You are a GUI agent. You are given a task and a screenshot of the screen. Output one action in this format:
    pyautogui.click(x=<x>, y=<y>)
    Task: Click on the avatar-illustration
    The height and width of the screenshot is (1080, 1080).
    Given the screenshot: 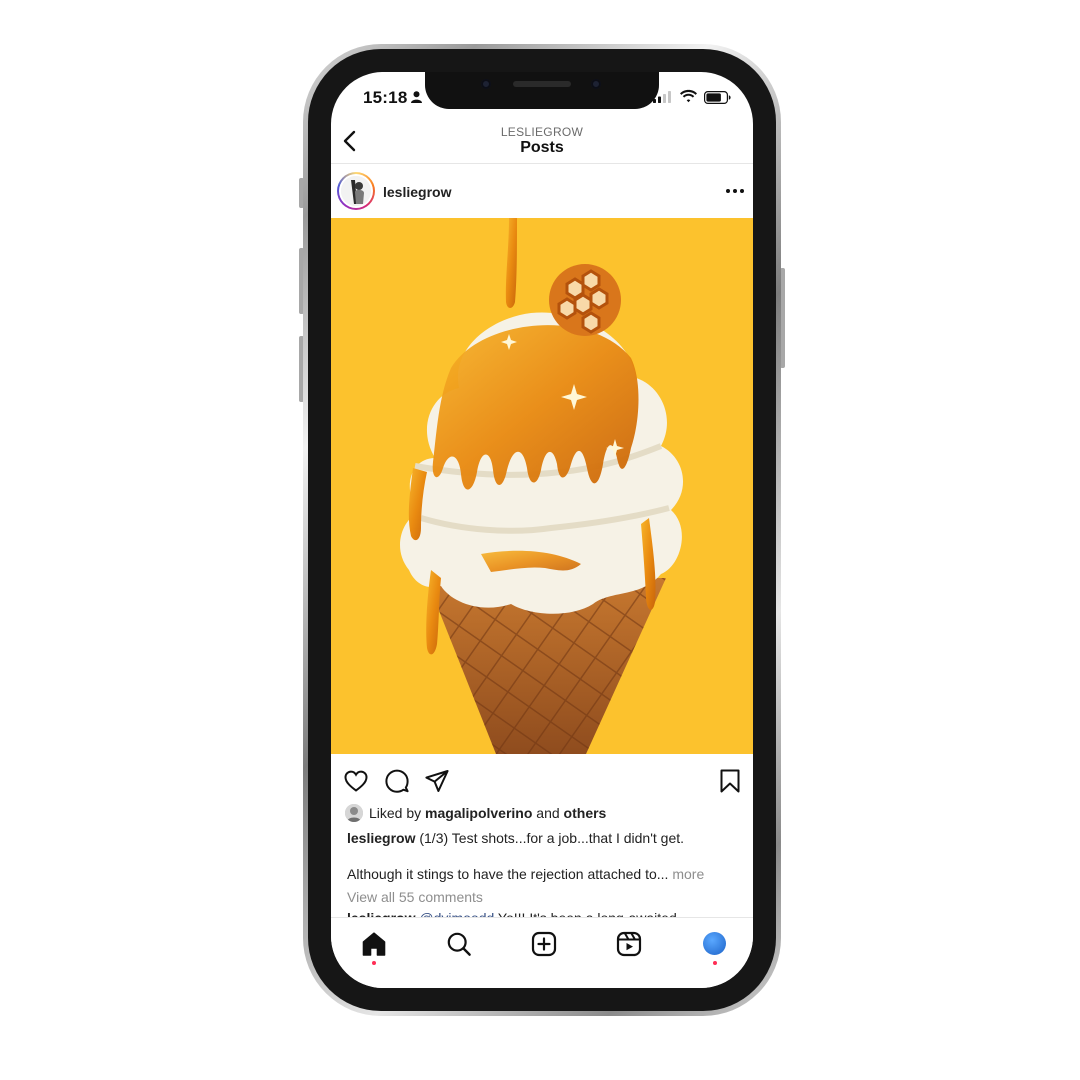 What is the action you would take?
    pyautogui.click(x=356, y=191)
    